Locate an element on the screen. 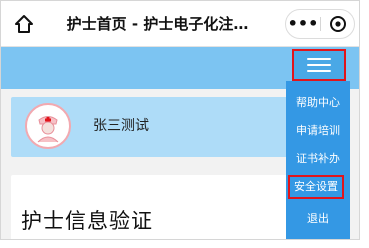  menu-item-reissue-certificate: 证书补办 is located at coordinates (318, 159).